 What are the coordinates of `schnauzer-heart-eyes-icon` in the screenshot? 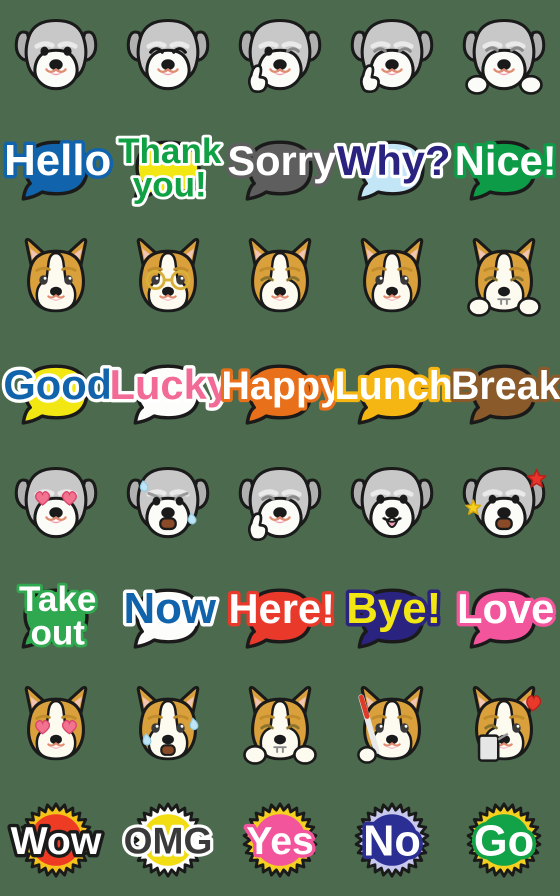 It's located at (56, 502).